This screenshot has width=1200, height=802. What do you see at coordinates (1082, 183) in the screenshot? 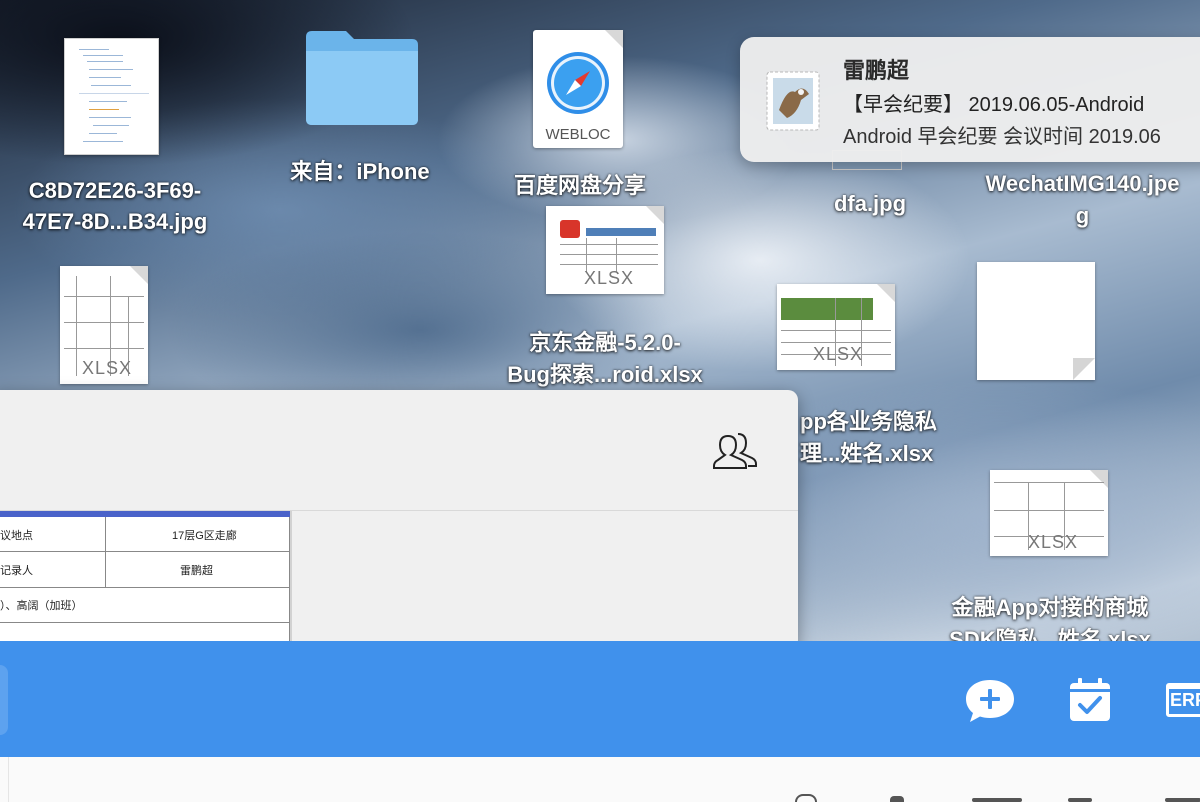
I see `desktop-file-label: WechatIMG140.jpe` at bounding box center [1082, 183].